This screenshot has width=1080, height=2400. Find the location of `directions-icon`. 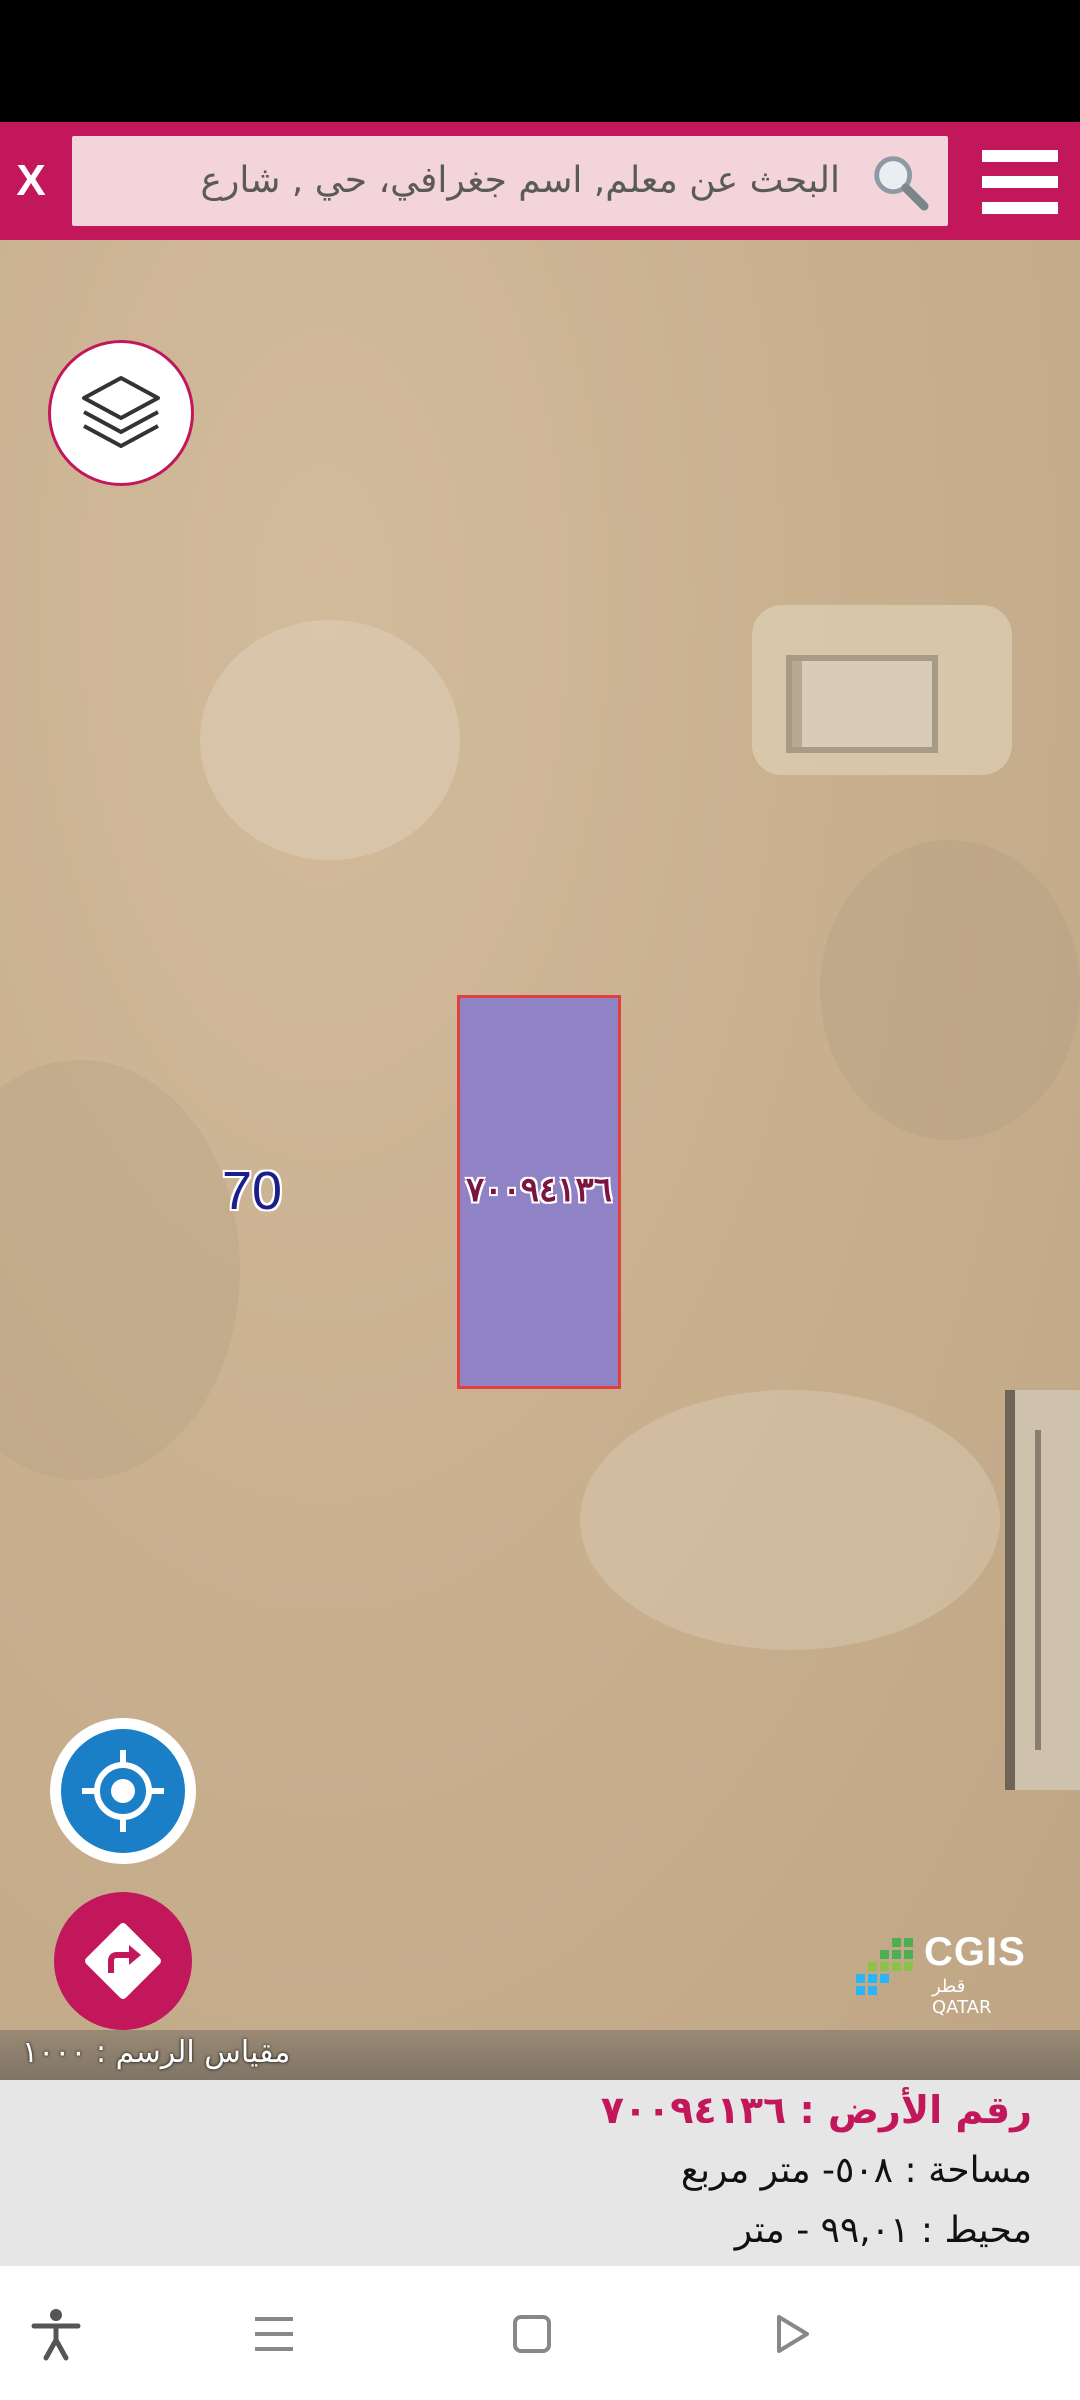

directions-icon is located at coordinates (123, 1961).